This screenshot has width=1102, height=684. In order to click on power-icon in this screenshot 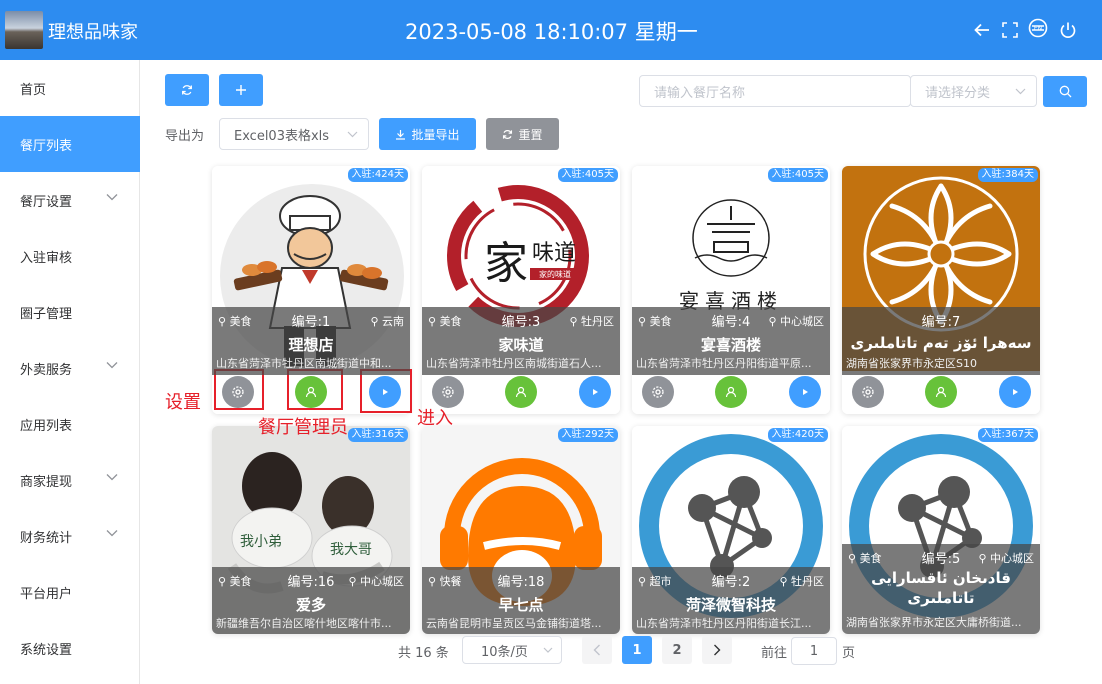, I will do `click(1068, 30)`.